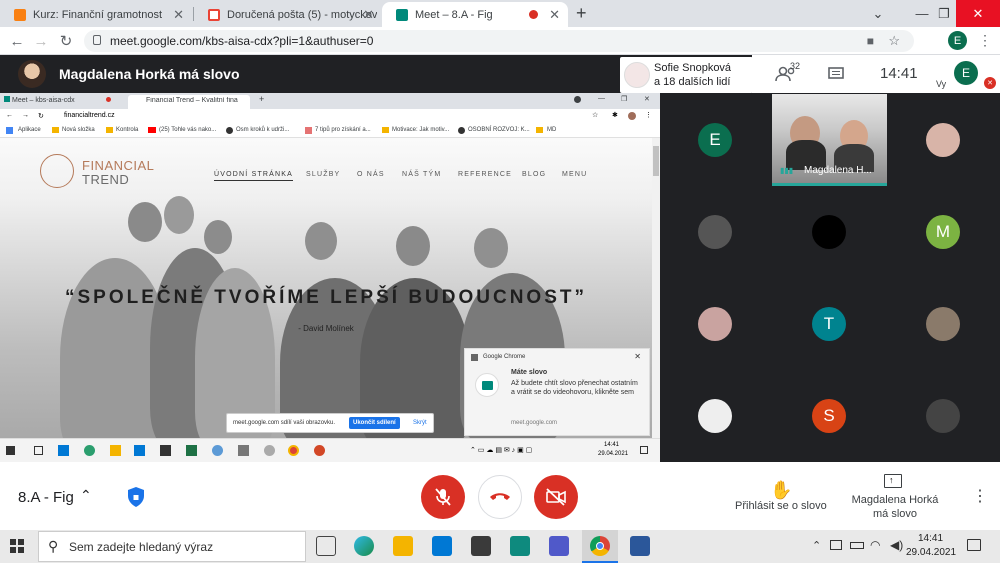 The height and width of the screenshot is (563, 1000). I want to click on participant-tile: E, so click(715, 140).